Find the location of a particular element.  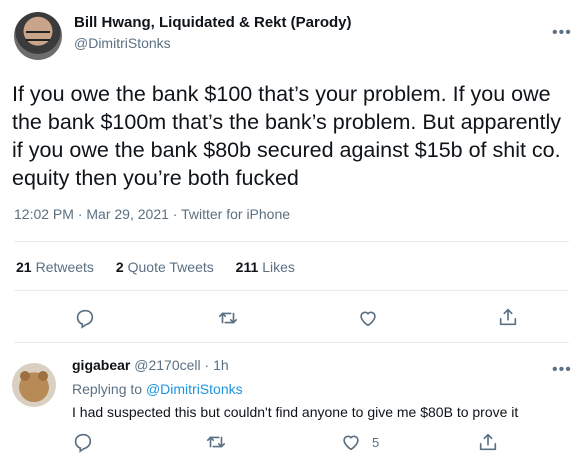

author-name: Bill Hwang, Liquidated & Rekt (Parody) is located at coordinates (213, 22).